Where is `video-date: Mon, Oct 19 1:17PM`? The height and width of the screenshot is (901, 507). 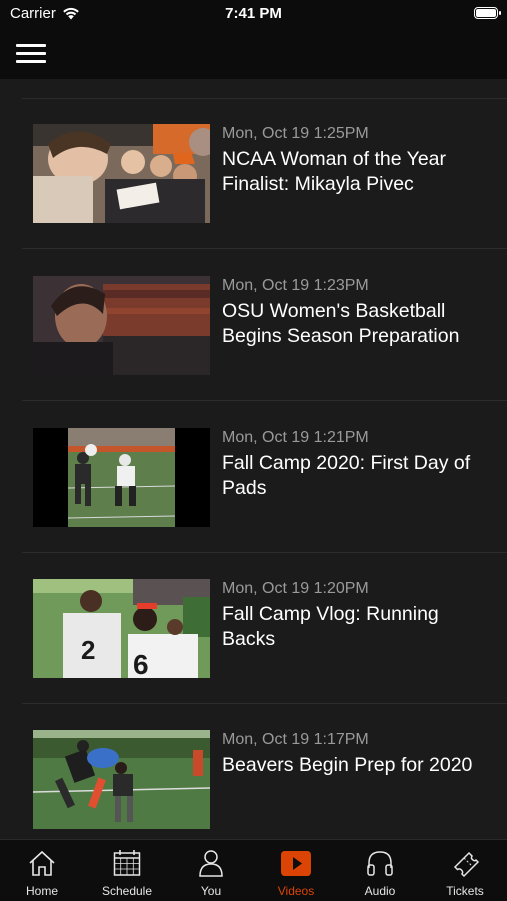
video-date: Mon, Oct 19 1:17PM is located at coordinates (295, 739).